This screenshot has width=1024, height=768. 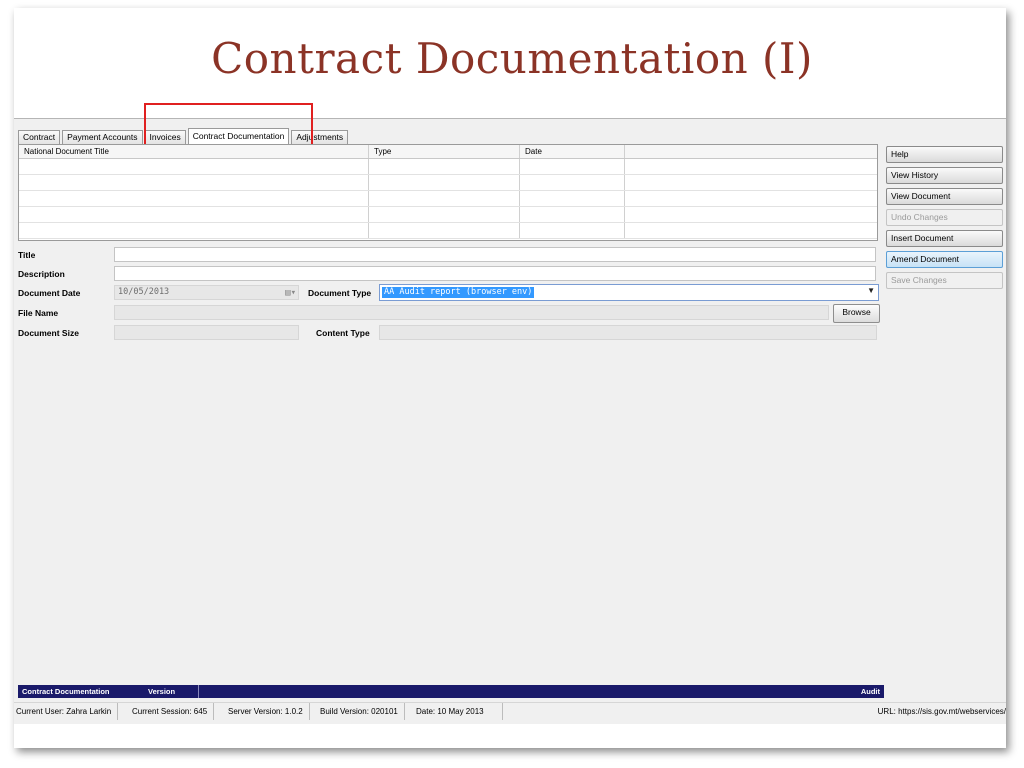 I want to click on server-version: Server Version: 1.0.2, so click(x=269, y=711).